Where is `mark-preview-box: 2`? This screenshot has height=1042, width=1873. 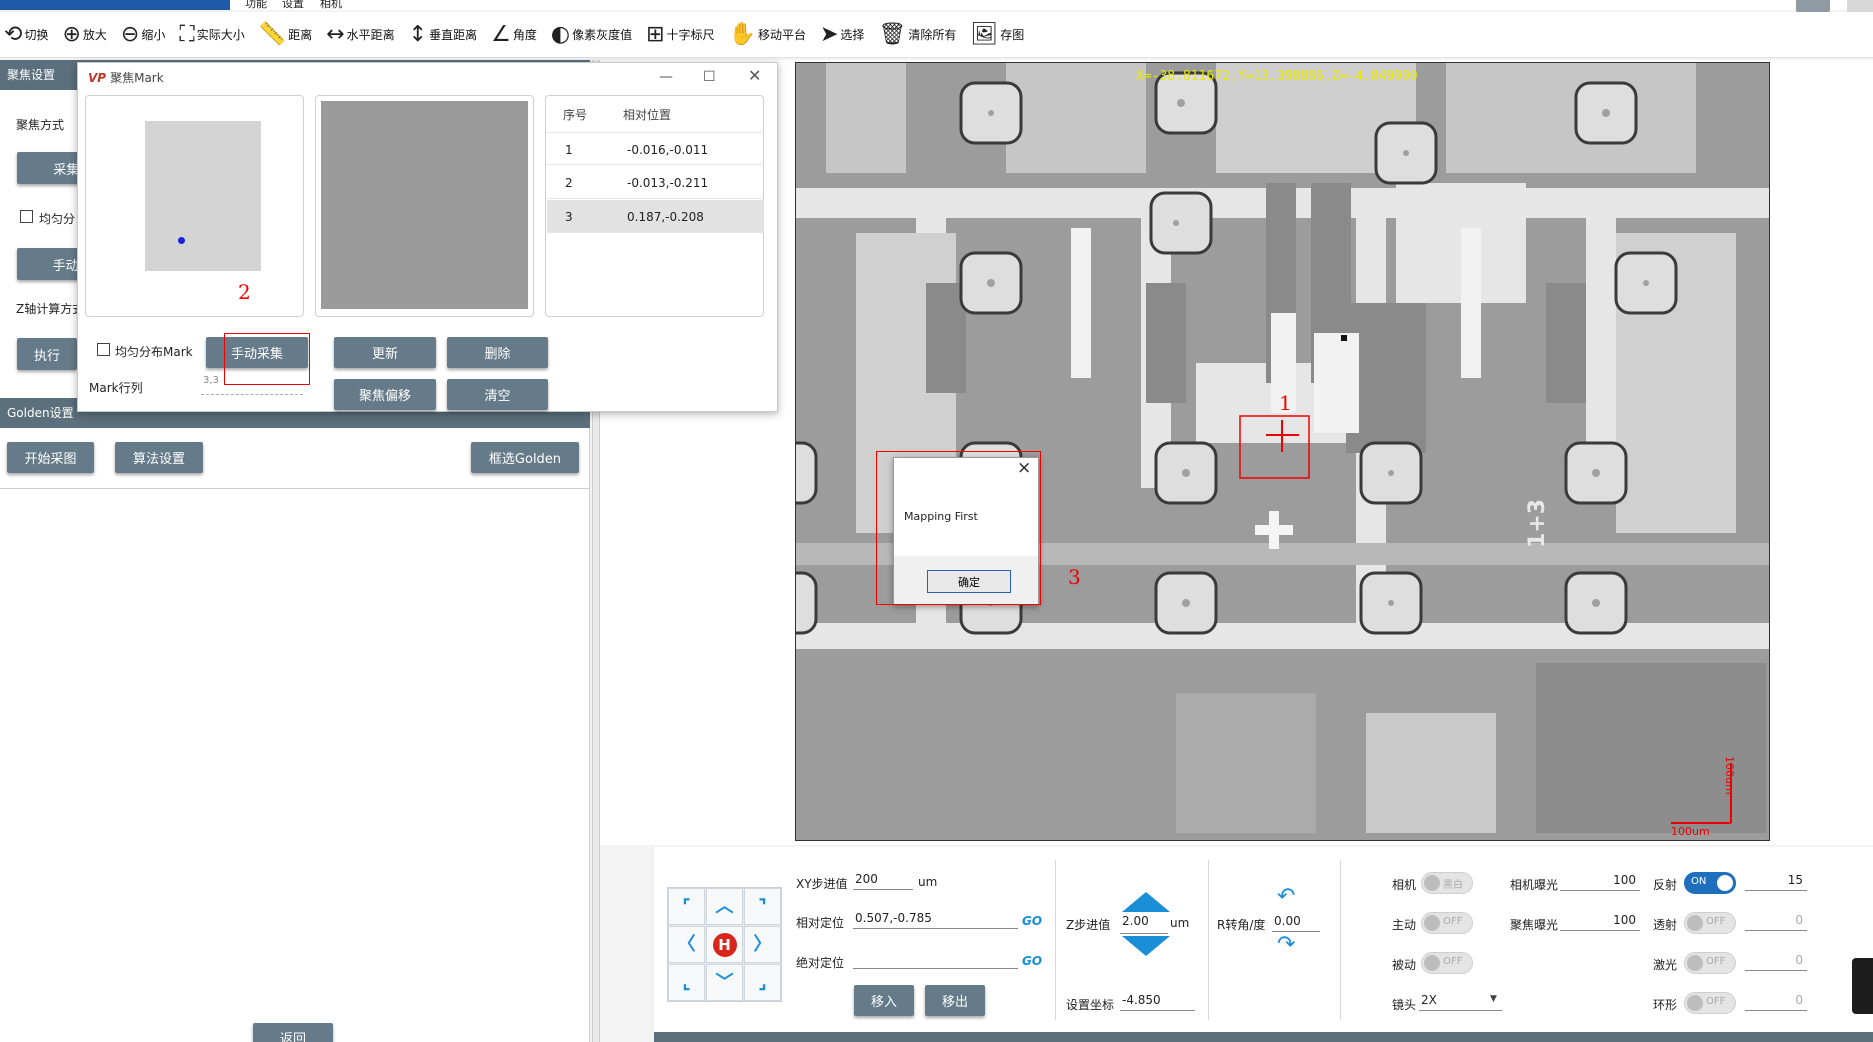
mark-preview-box: 2 is located at coordinates (194, 206).